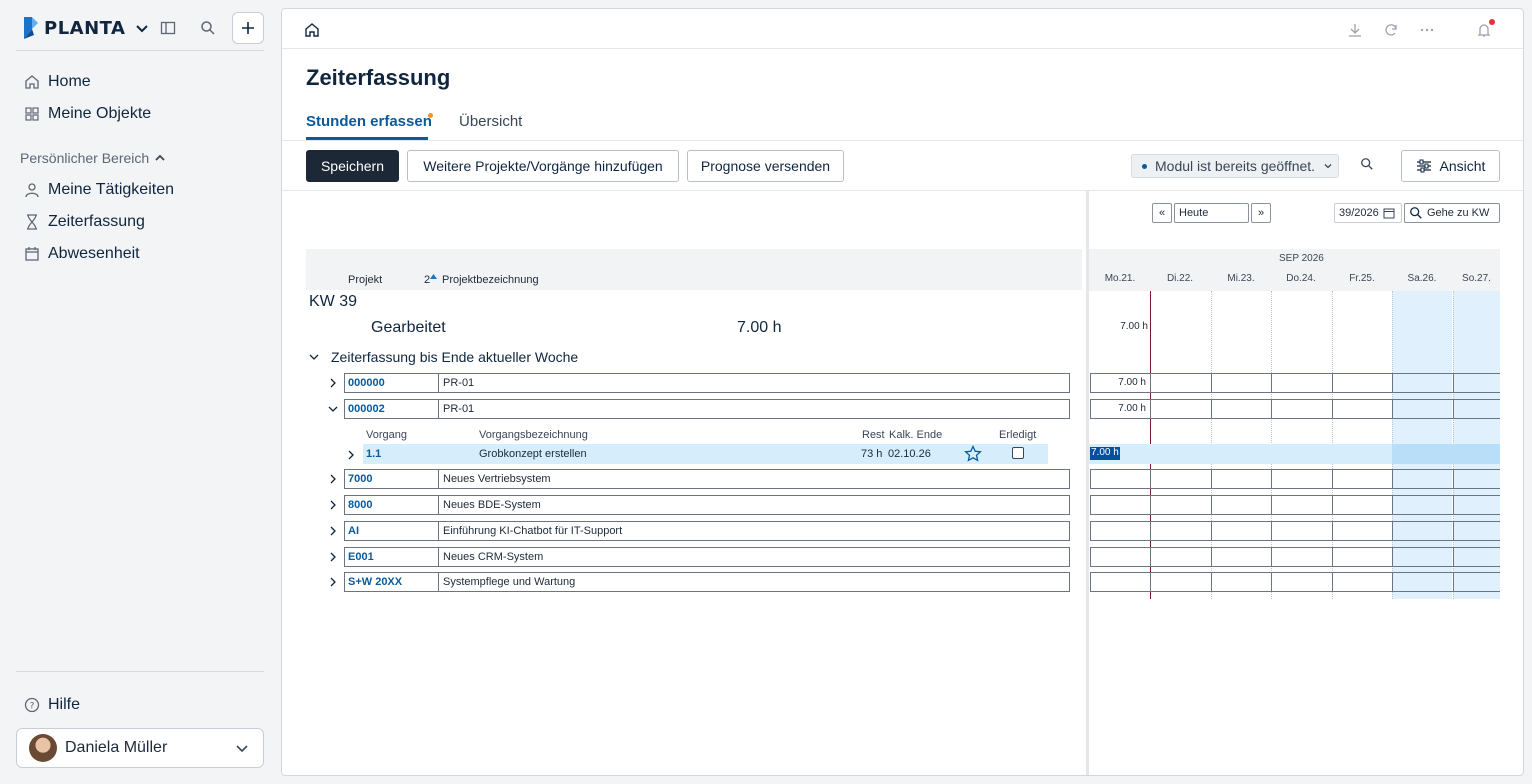 This screenshot has height=784, width=1532. Describe the element at coordinates (490, 121) in the screenshot. I see `tab-uebersicht: Übersicht` at that location.